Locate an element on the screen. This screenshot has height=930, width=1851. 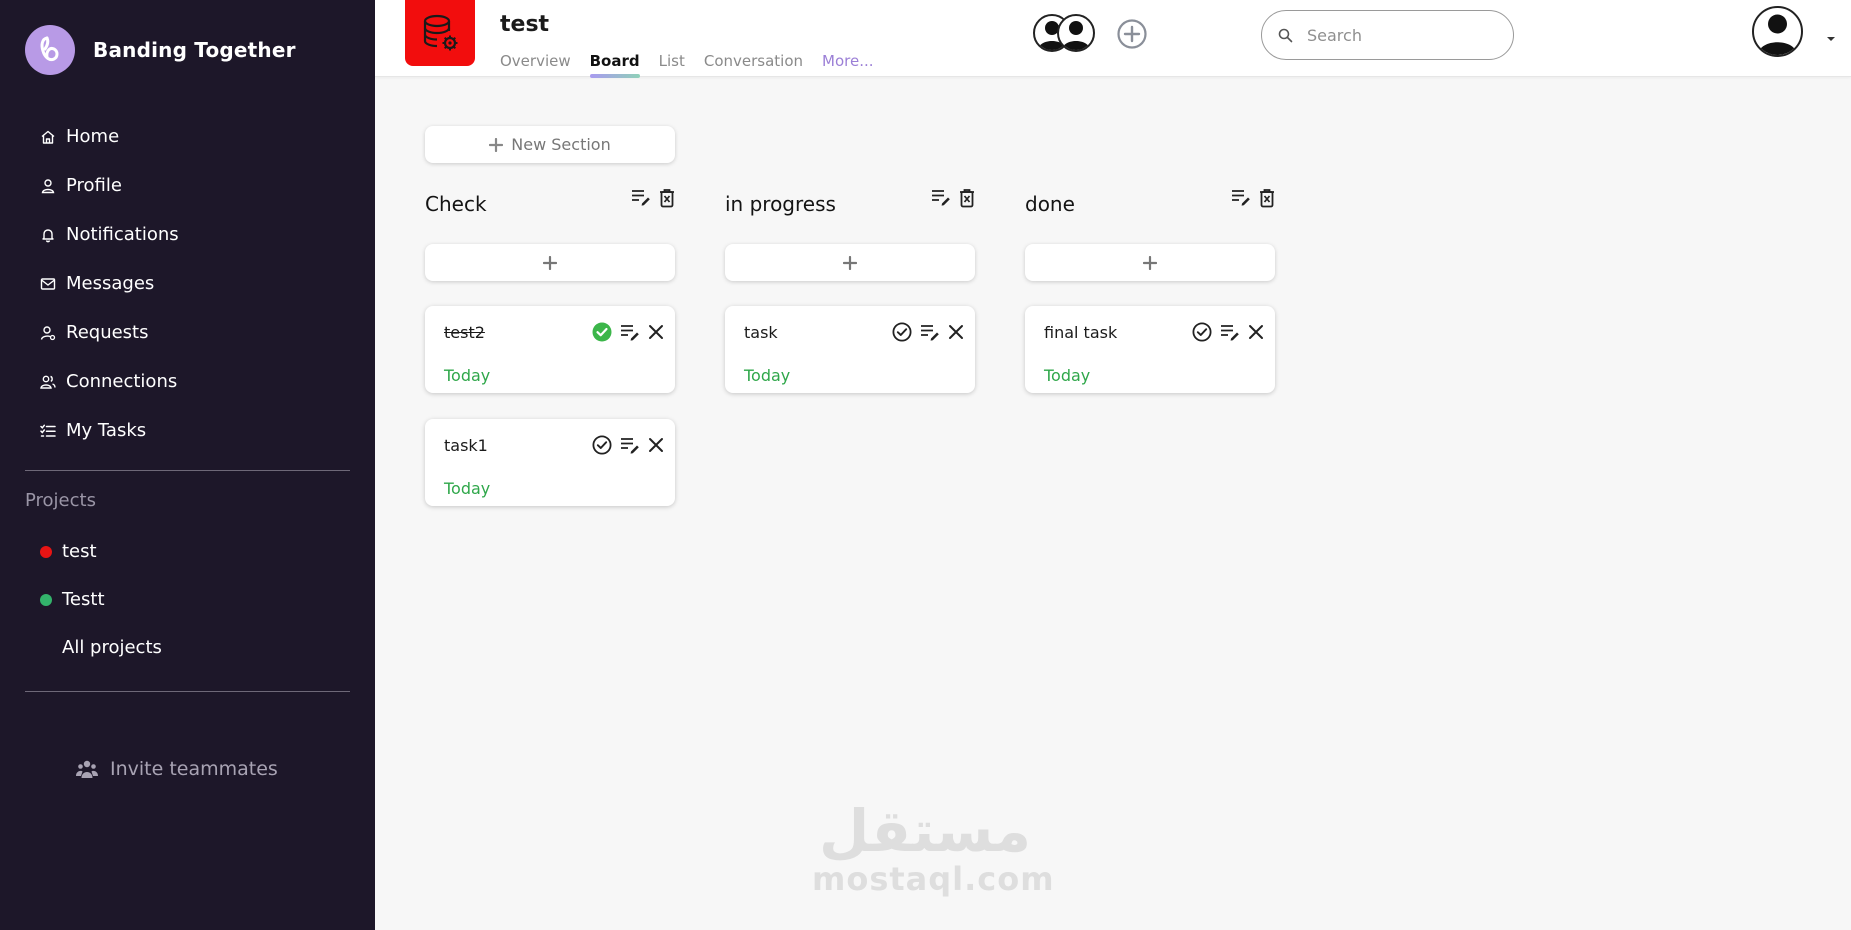
project-members is located at coordinates (1064, 33).